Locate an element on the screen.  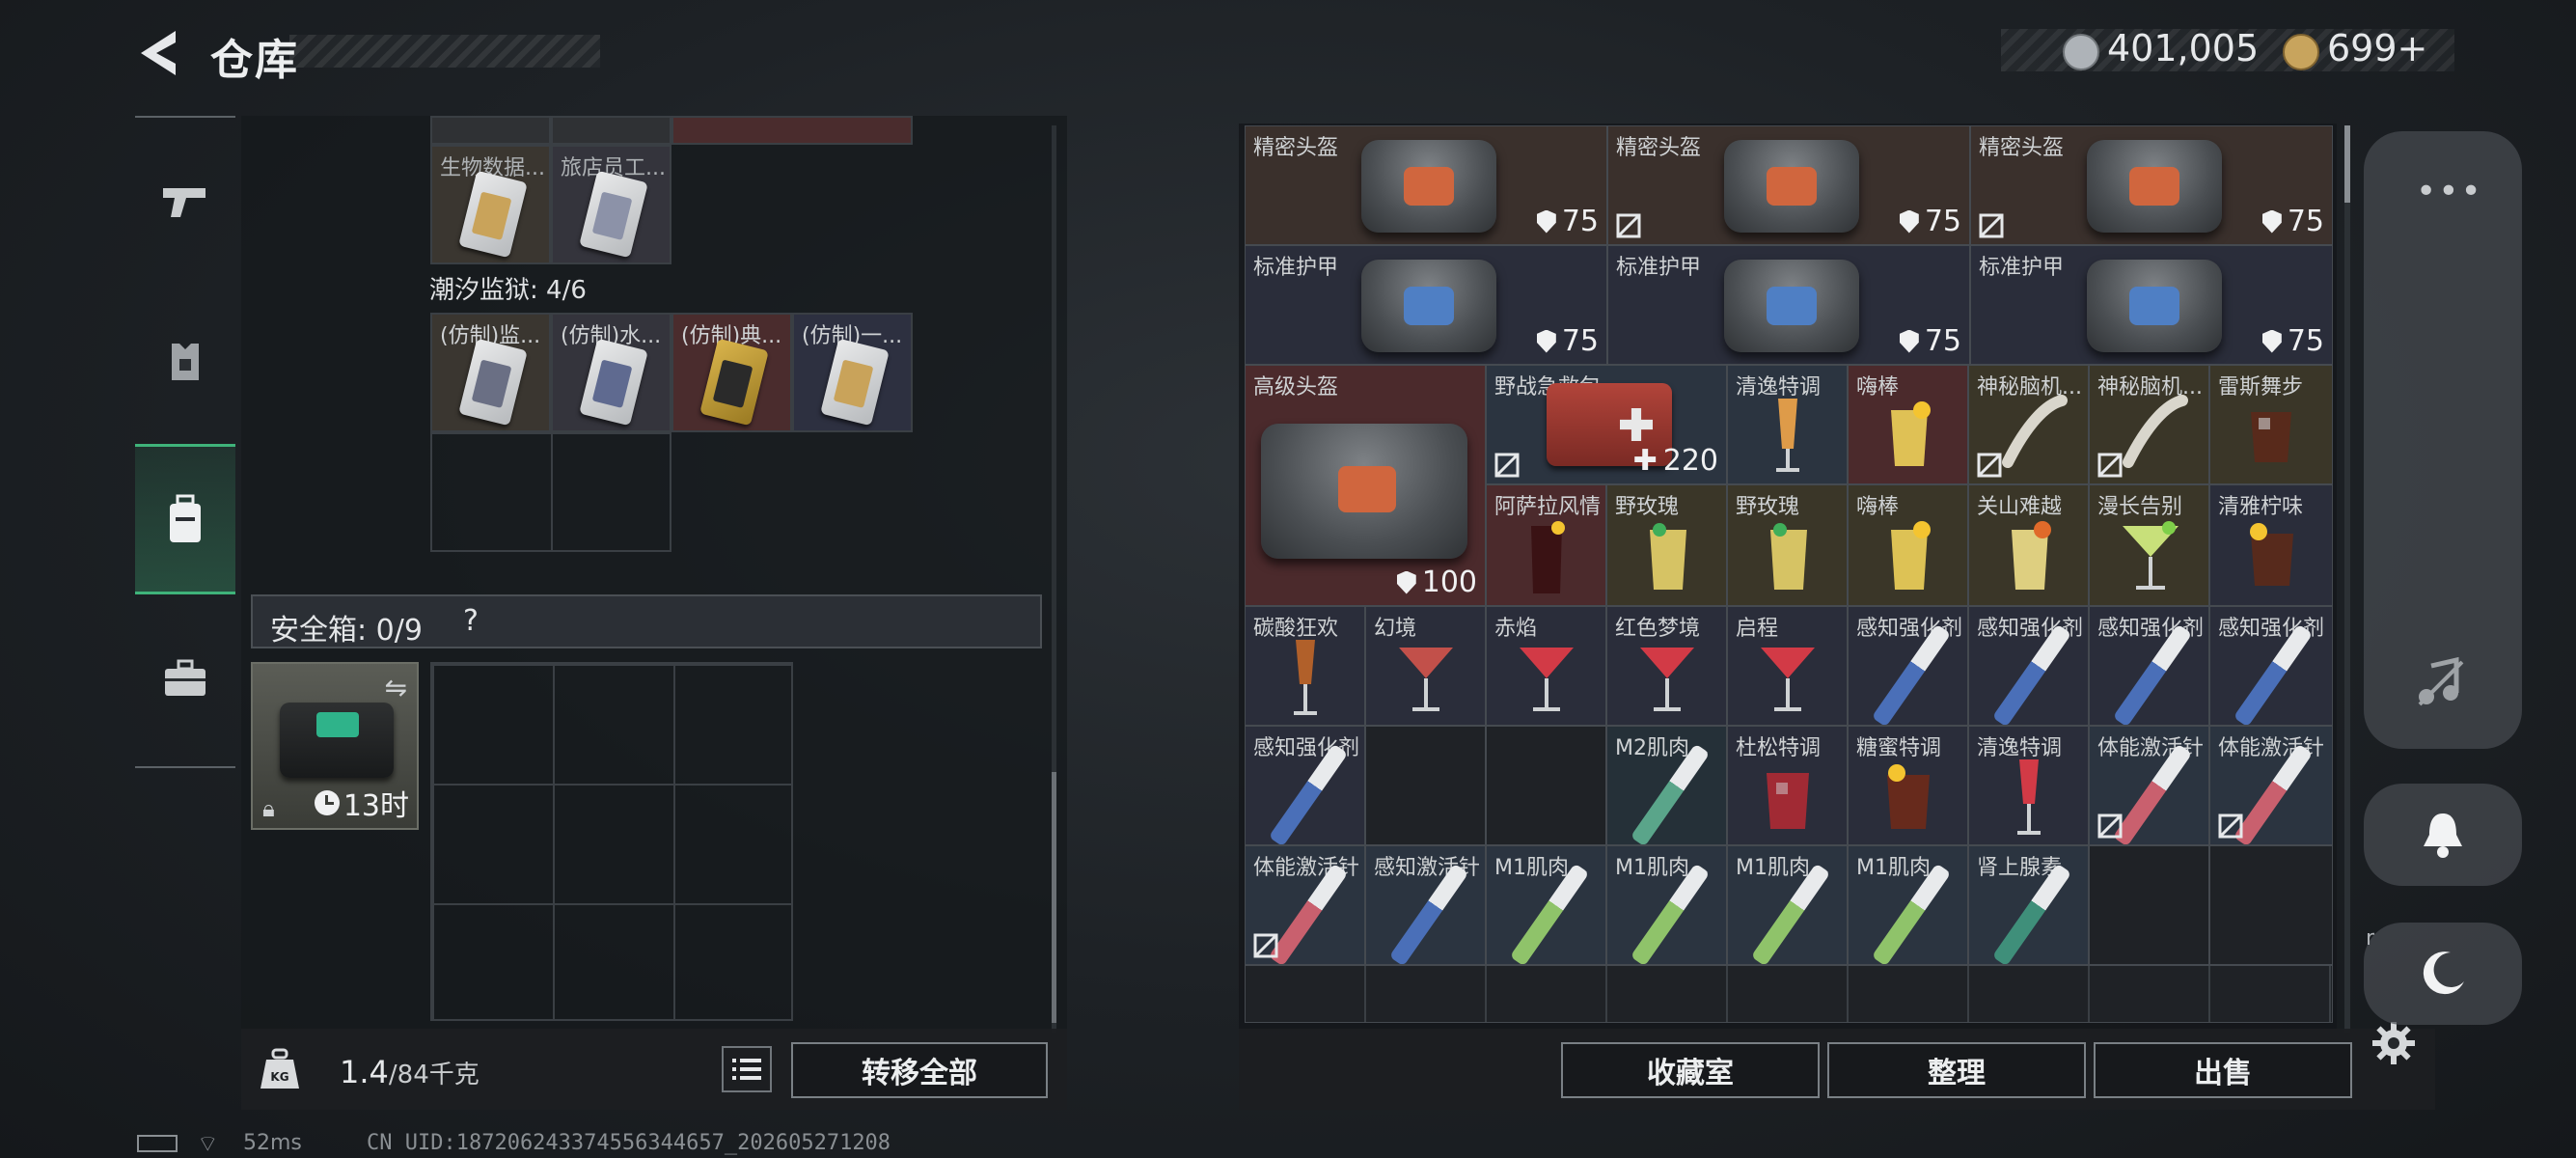
empty-slots is located at coordinates (551, 492).